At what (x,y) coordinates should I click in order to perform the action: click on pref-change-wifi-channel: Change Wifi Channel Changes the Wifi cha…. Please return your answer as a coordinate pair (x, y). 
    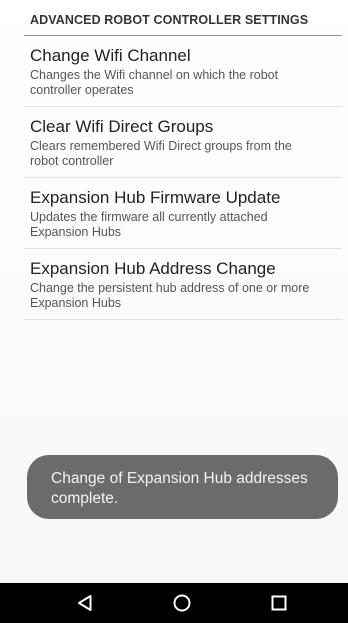
    Looking at the image, I should click on (183, 71).